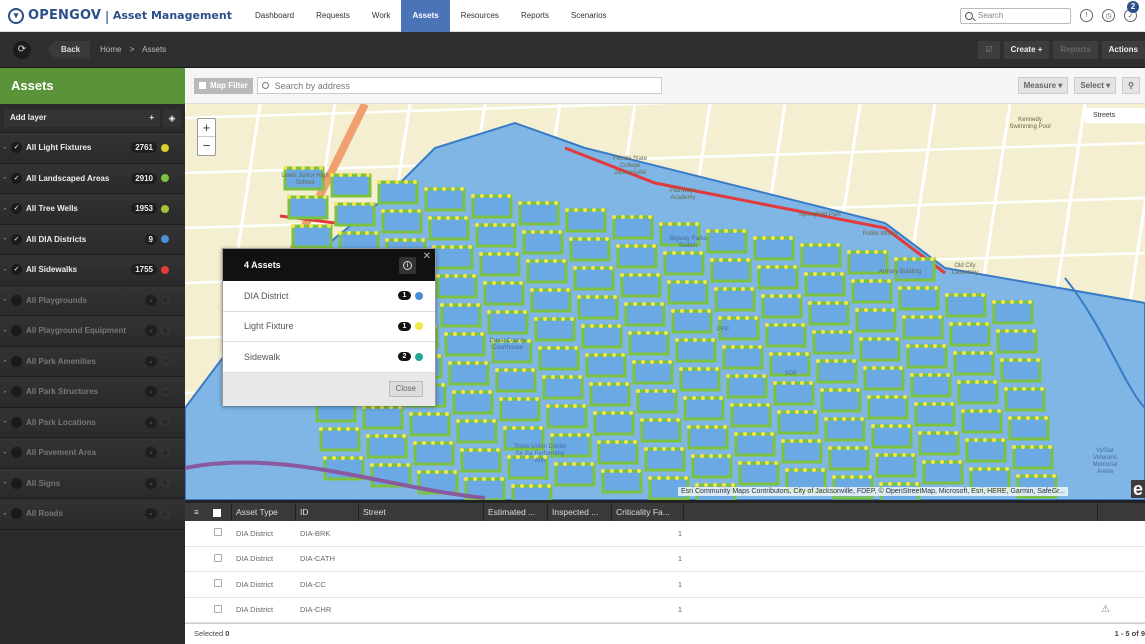 The image size is (1145, 644). I want to click on layer-item: ▸ All Park Locations -, so click(92, 422).